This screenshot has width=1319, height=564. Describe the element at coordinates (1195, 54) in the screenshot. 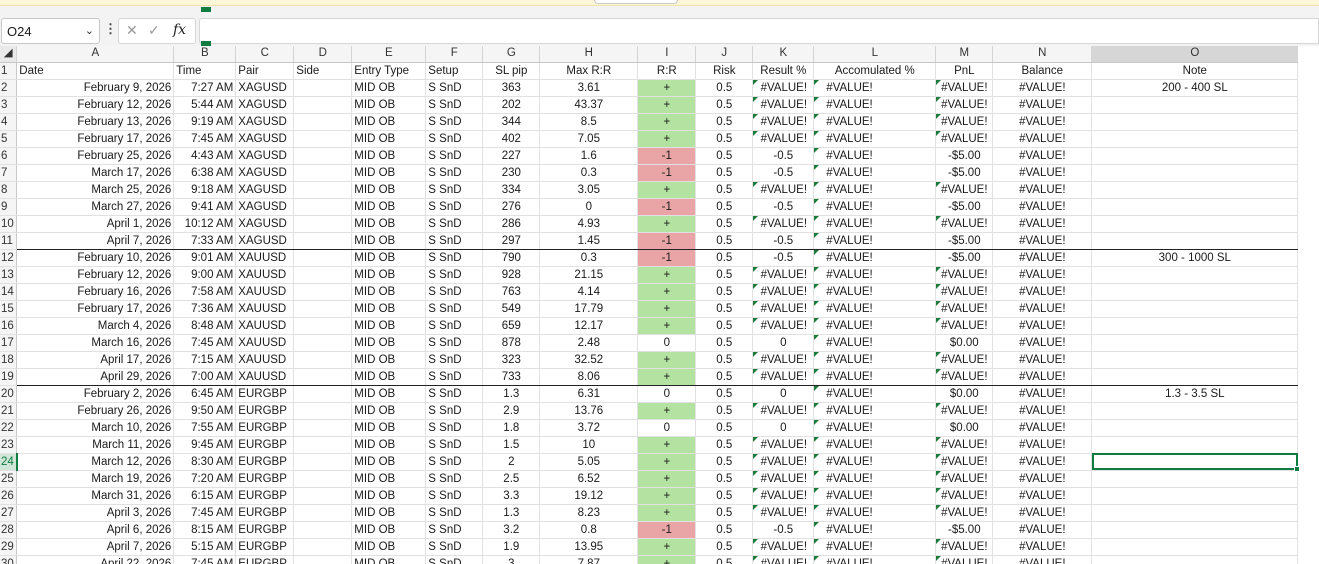

I see `column-header: O` at that location.